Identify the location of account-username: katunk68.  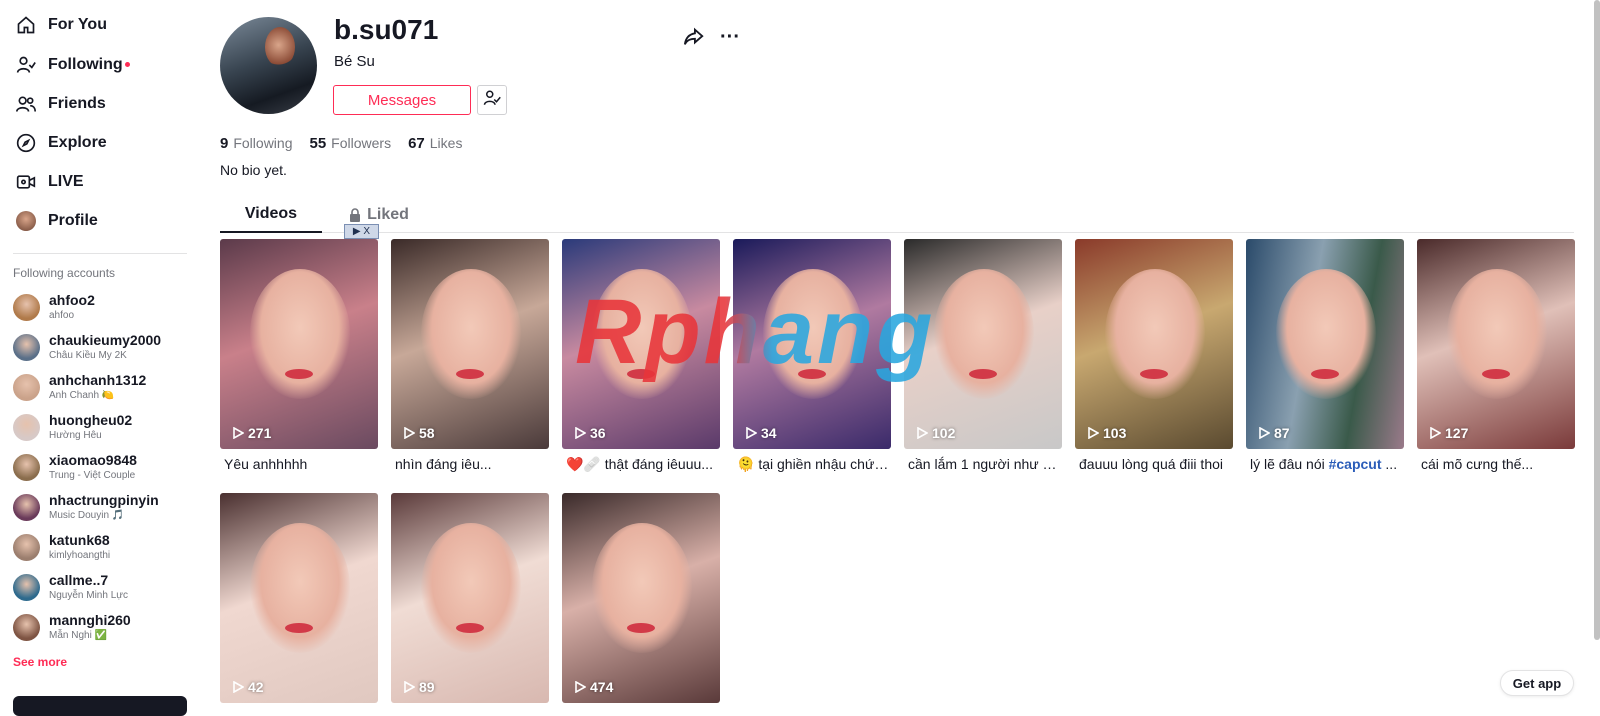
(79, 540).